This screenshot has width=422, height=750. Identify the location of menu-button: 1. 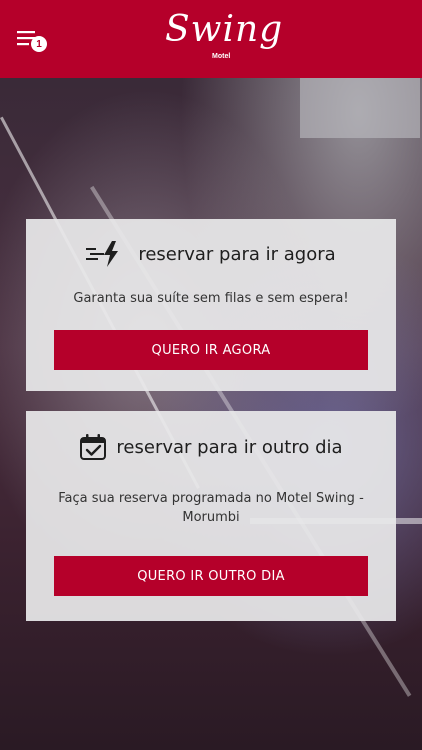
(33, 43).